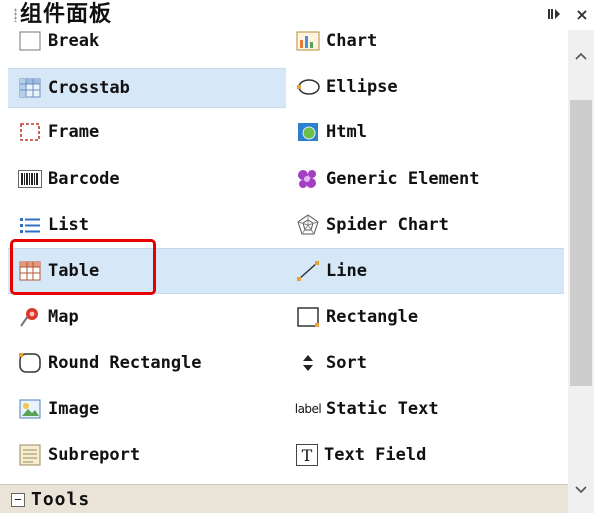  What do you see at coordinates (18, 499) in the screenshot?
I see `collapse-minus-icon` at bounding box center [18, 499].